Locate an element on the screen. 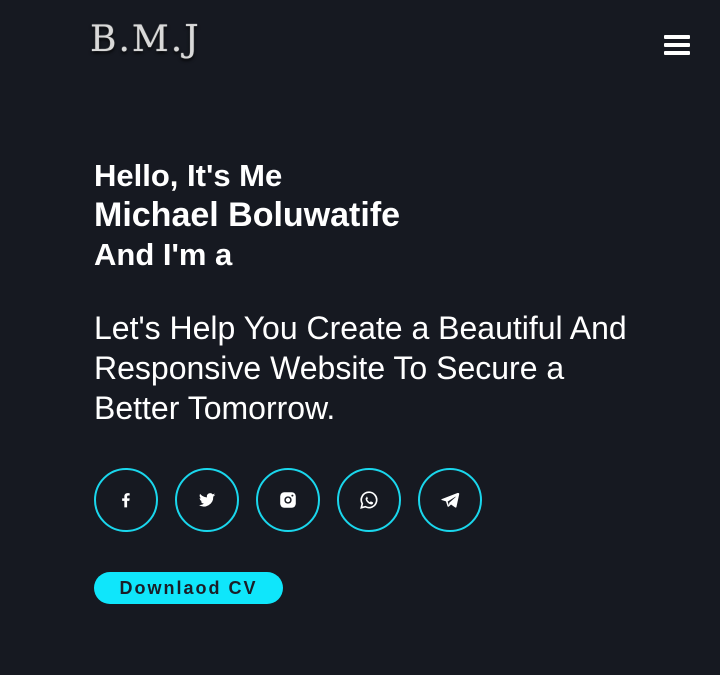 The image size is (720, 675). twitter-link is located at coordinates (207, 500).